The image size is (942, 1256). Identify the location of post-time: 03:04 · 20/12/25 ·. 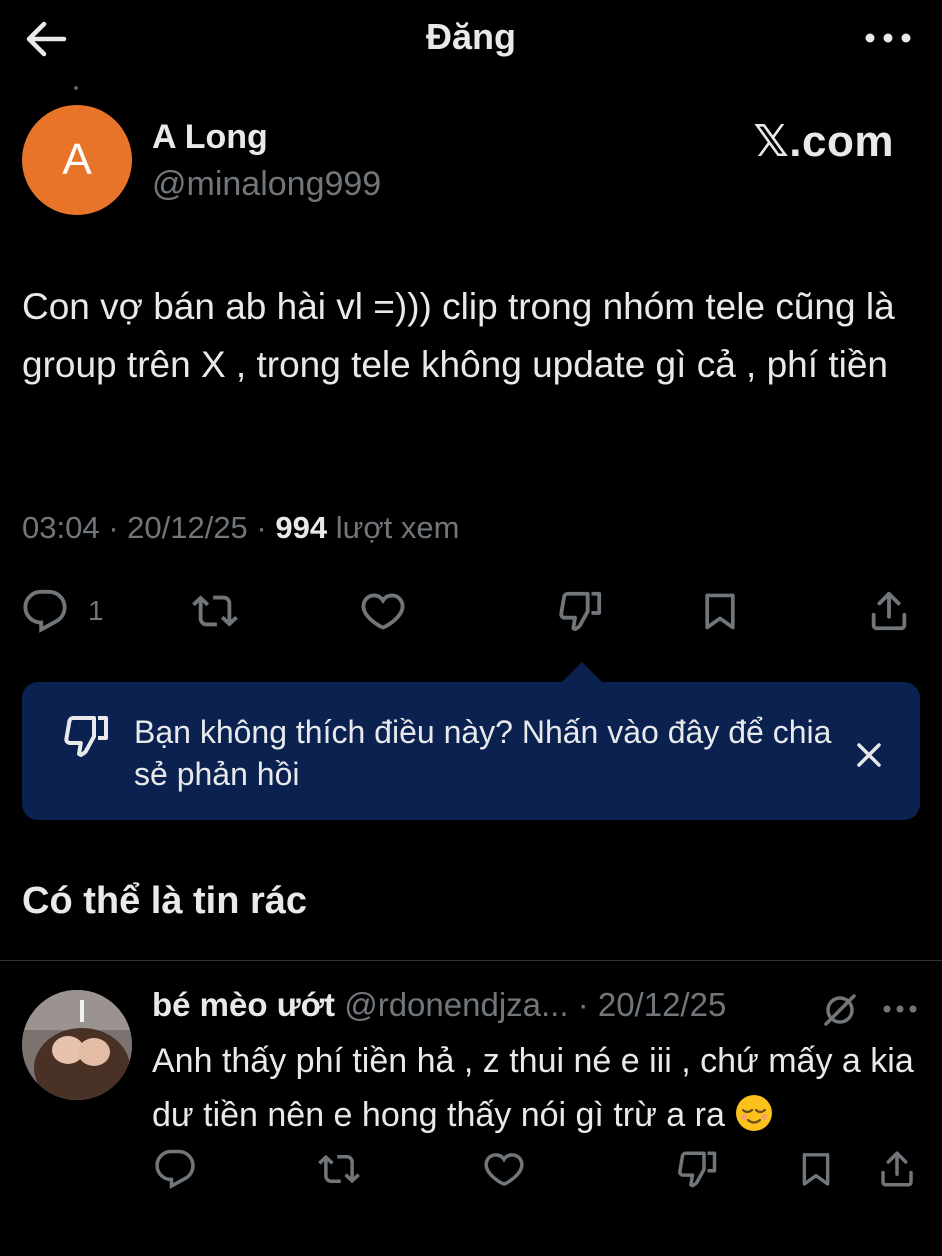
(144, 527).